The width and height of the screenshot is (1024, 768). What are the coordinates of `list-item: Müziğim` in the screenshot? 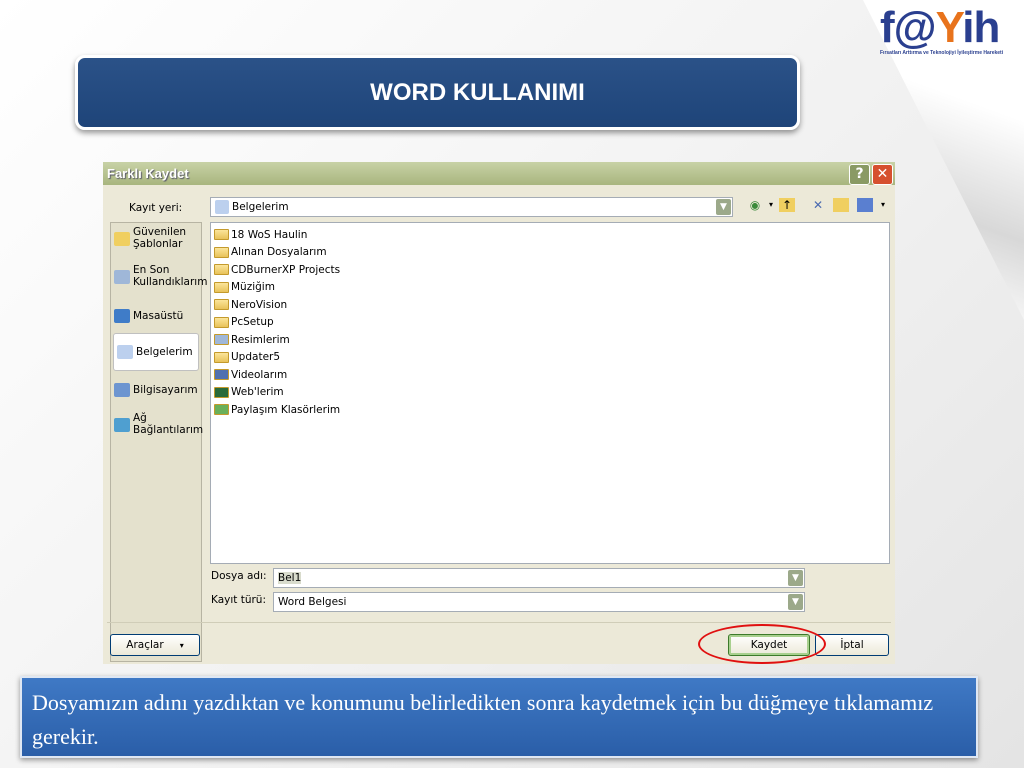 It's located at (550, 288).